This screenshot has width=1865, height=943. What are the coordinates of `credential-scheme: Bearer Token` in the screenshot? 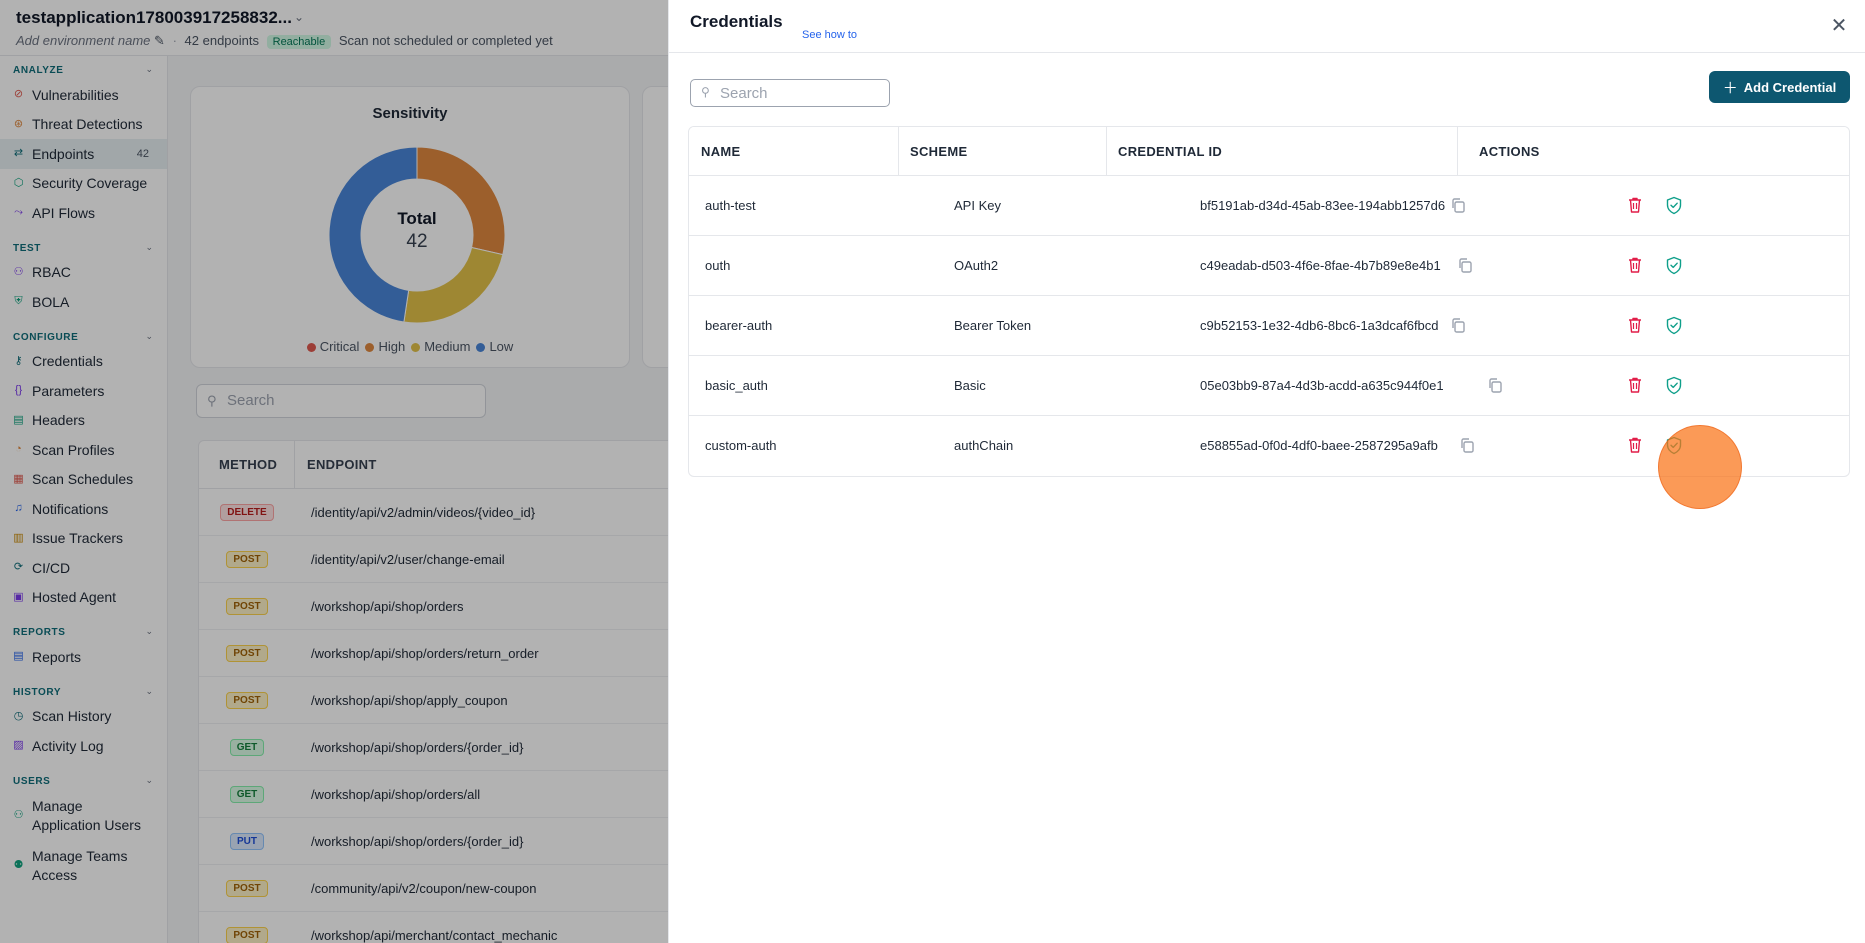 It's located at (993, 325).